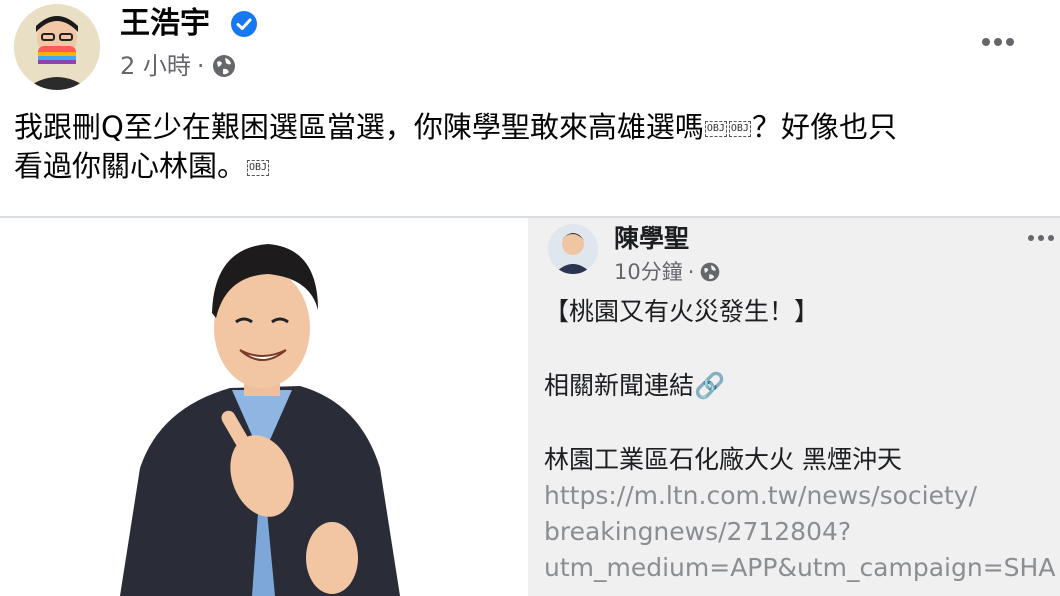 The height and width of the screenshot is (596, 1060). What do you see at coordinates (800, 567) in the screenshot?
I see `inner-post-link-line-3: utm_medium=APP&utm_campaign=SHA` at bounding box center [800, 567].